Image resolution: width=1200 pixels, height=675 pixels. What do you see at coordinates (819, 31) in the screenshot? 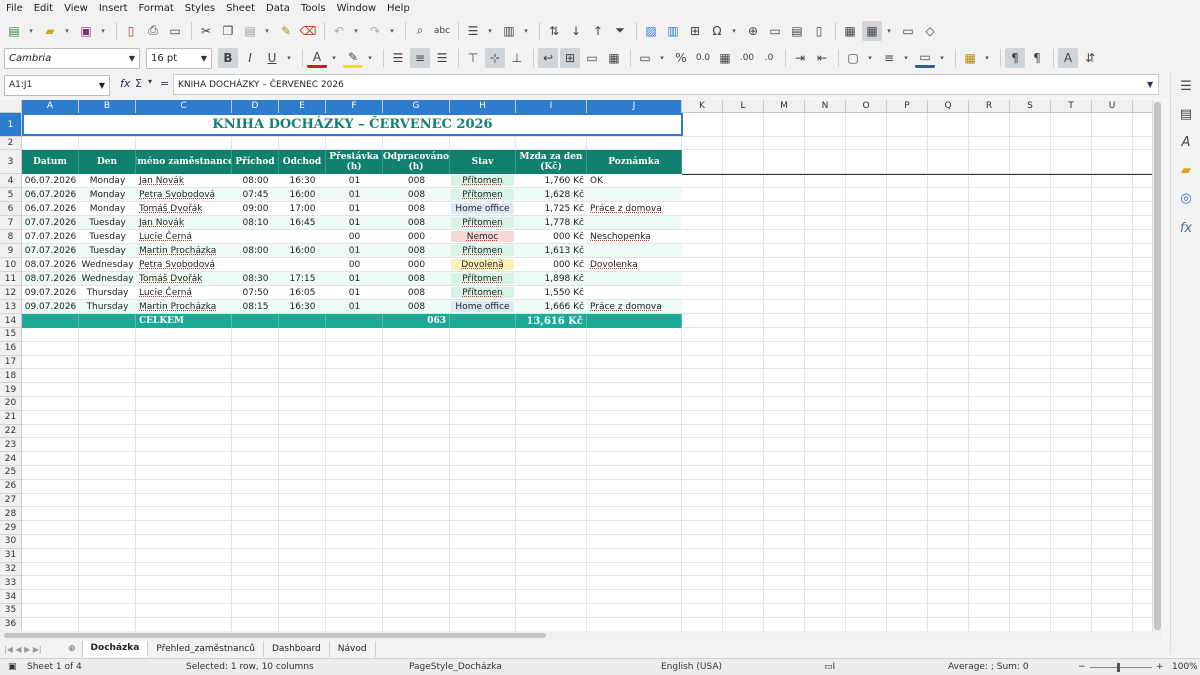
I see `define-print-area-icon: ▯` at bounding box center [819, 31].